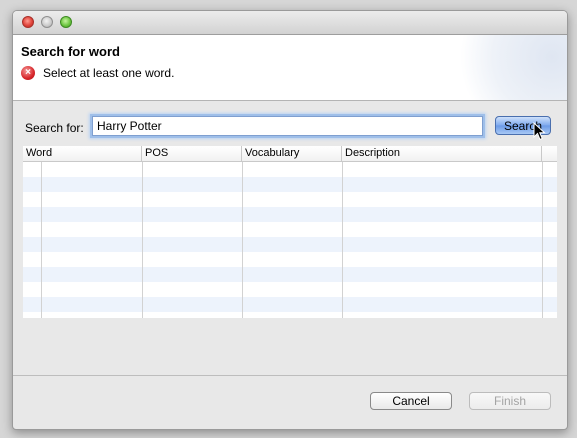 The image size is (577, 438). I want to click on search-label: Search for:, so click(54, 128).